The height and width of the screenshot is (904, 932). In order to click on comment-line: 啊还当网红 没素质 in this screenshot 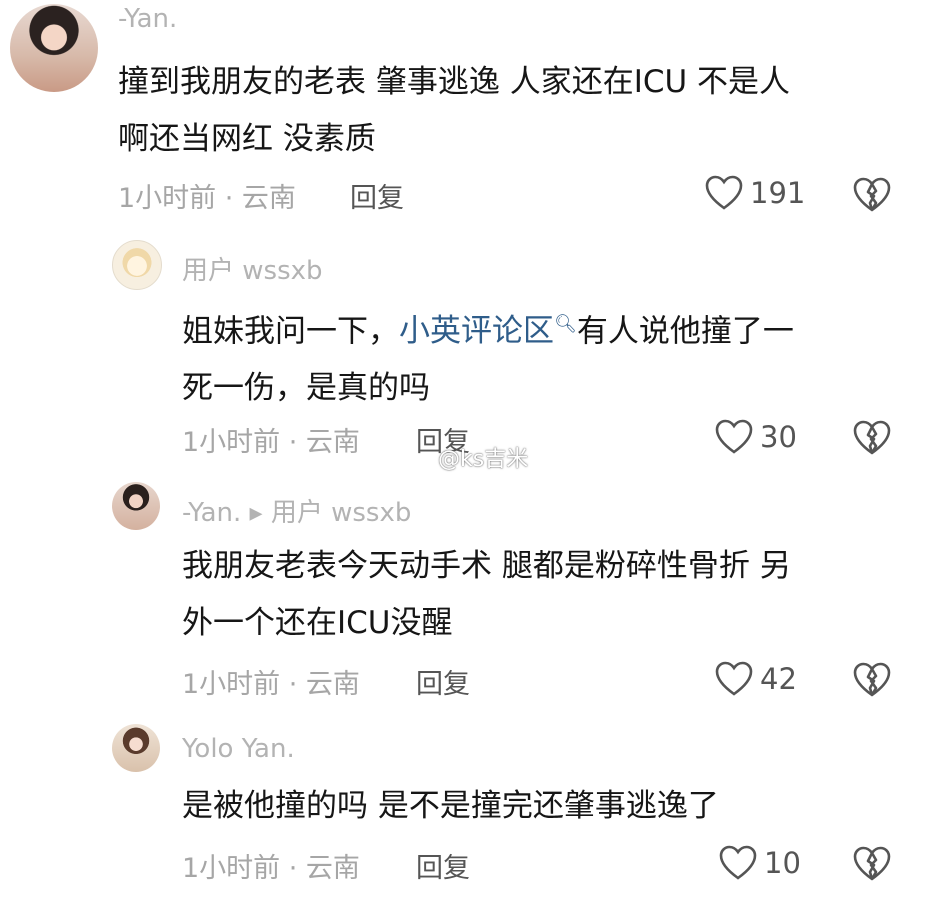, I will do `click(247, 139)`.